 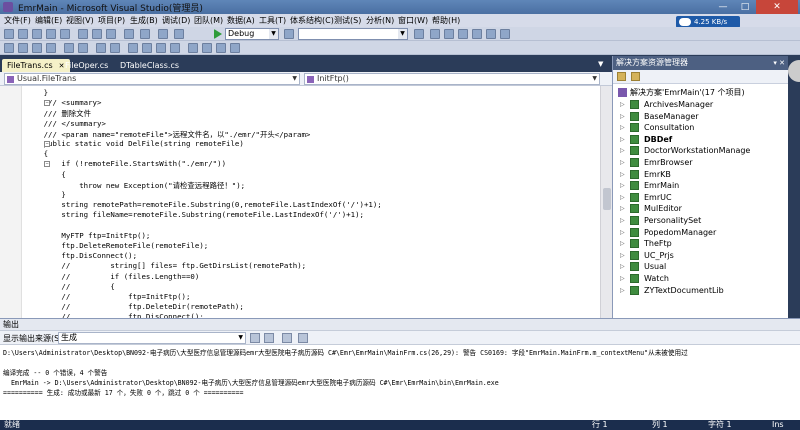 I want to click on menu-architecture: 体系结构(C), so click(x=312, y=20).